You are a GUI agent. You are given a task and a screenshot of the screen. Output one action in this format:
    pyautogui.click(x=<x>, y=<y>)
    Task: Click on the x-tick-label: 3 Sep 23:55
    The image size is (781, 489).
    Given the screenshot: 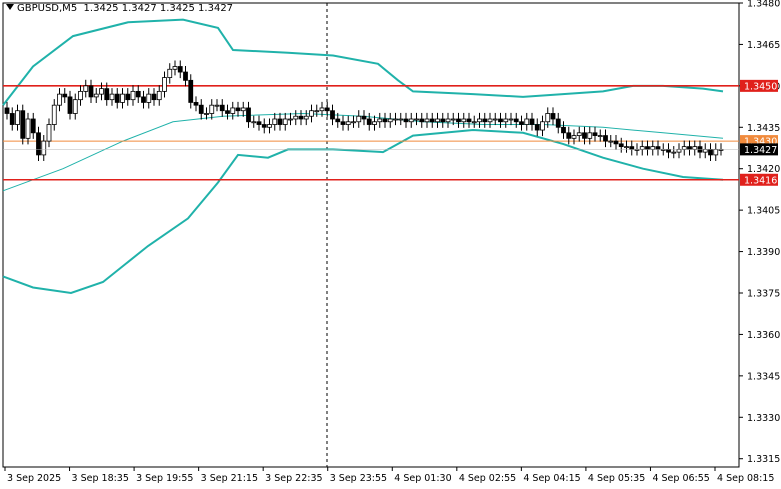 What is the action you would take?
    pyautogui.click(x=358, y=478)
    